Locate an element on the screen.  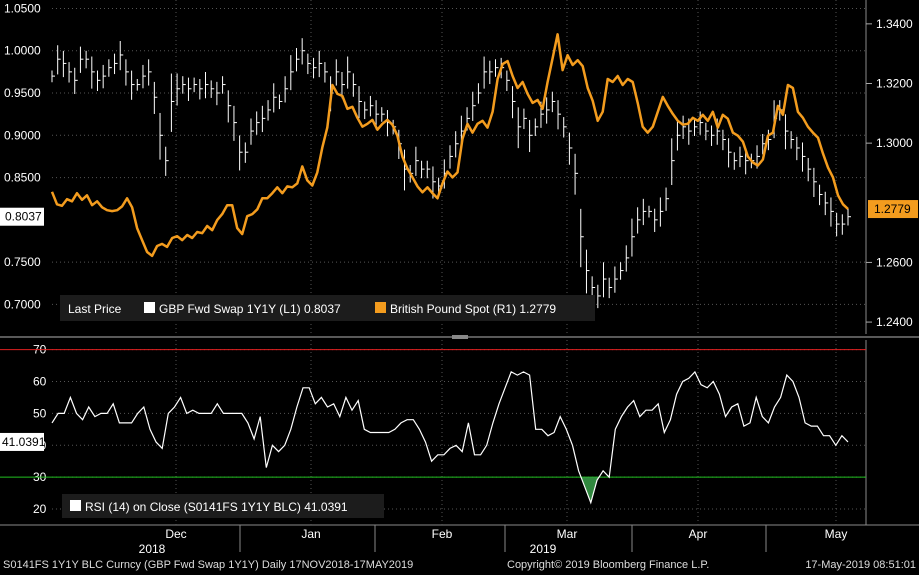
left-tick-label: 0.7500 is located at coordinates (22, 262).